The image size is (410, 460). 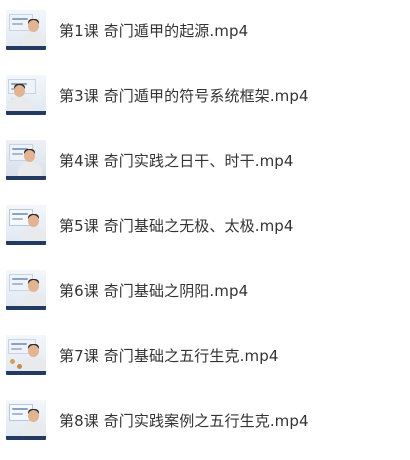 What do you see at coordinates (176, 225) in the screenshot?
I see `file-name: 第5课 奇门基础之无极、太极.mp4` at bounding box center [176, 225].